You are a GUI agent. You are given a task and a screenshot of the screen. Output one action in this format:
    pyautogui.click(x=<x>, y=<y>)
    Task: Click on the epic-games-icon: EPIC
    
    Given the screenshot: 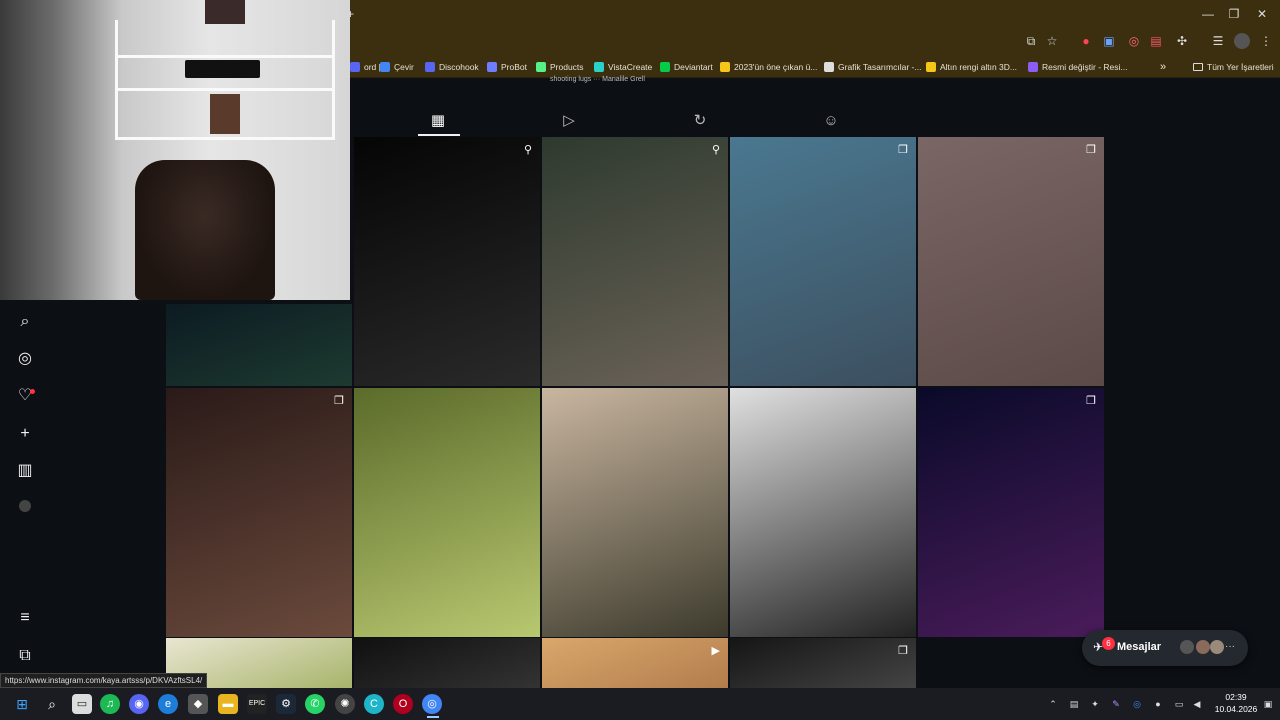 What is the action you would take?
    pyautogui.click(x=257, y=704)
    